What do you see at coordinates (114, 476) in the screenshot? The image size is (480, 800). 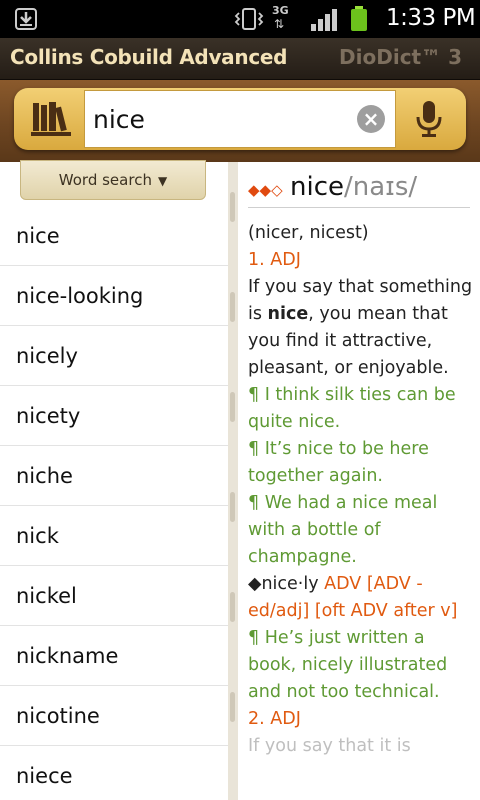 I see `list-item: niche` at bounding box center [114, 476].